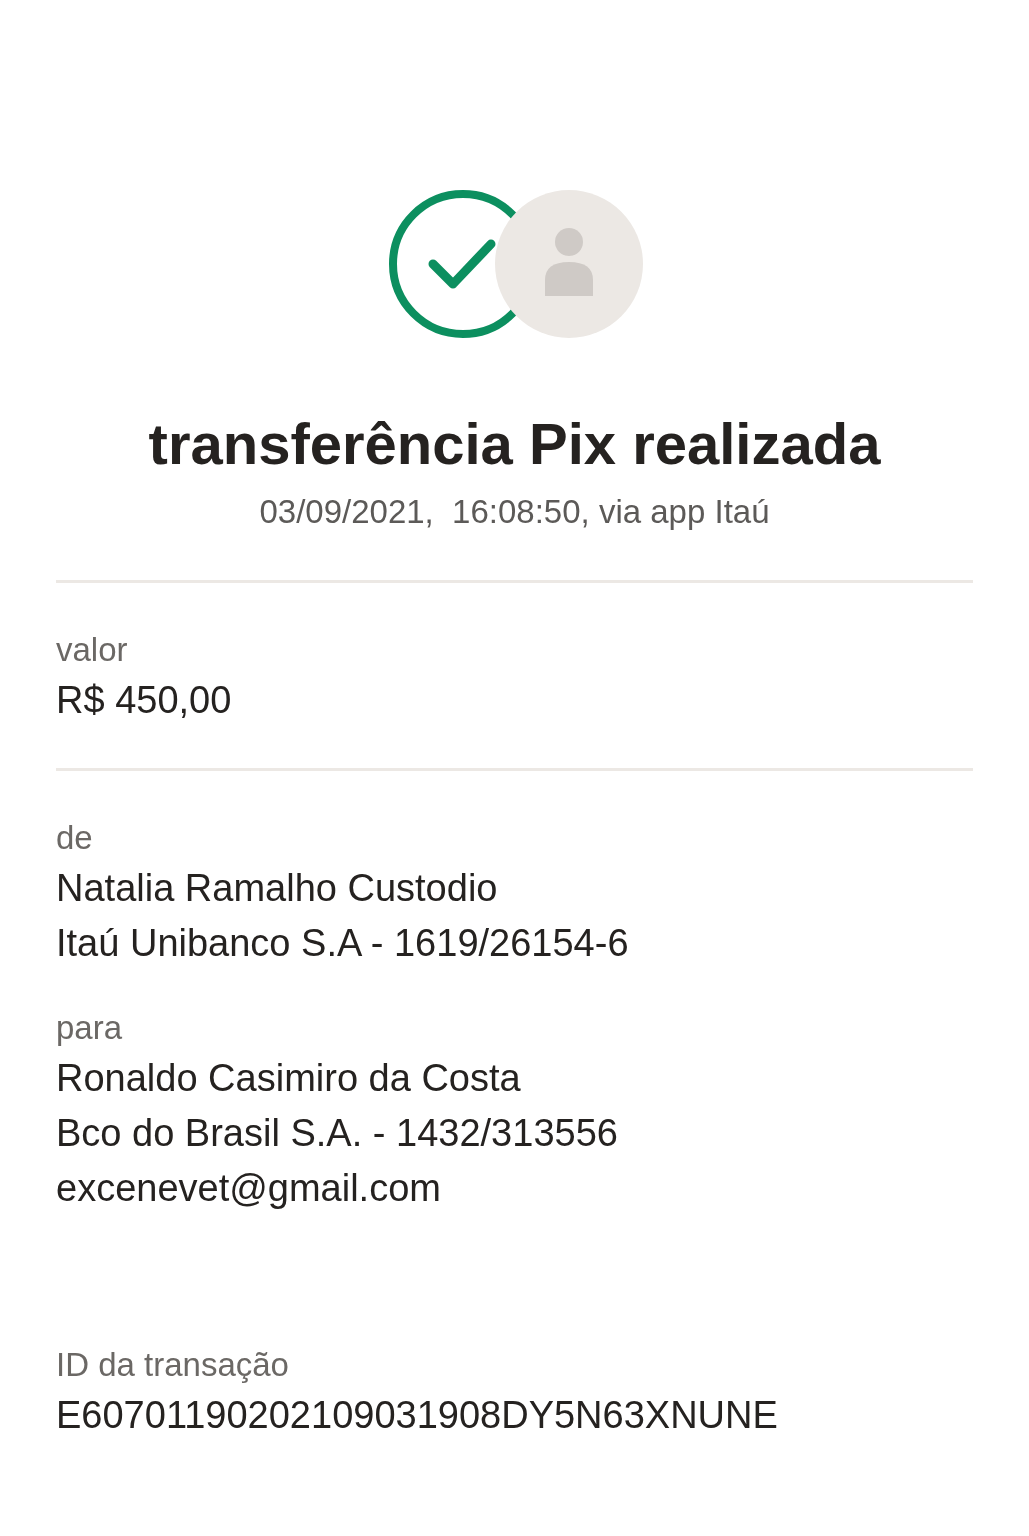 The image size is (1029, 1536). What do you see at coordinates (289, 1078) in the screenshot?
I see `field-value: Ronaldo Casimiro da Costa` at bounding box center [289, 1078].